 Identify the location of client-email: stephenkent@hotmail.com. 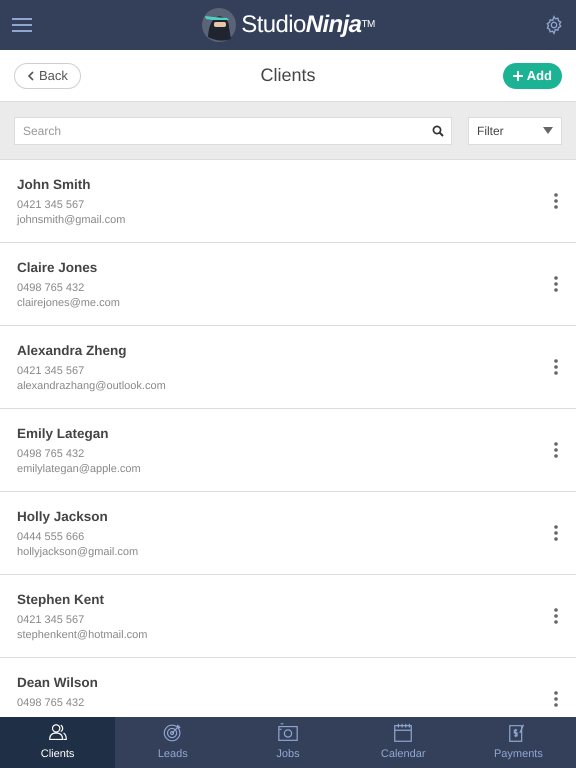
(82, 636).